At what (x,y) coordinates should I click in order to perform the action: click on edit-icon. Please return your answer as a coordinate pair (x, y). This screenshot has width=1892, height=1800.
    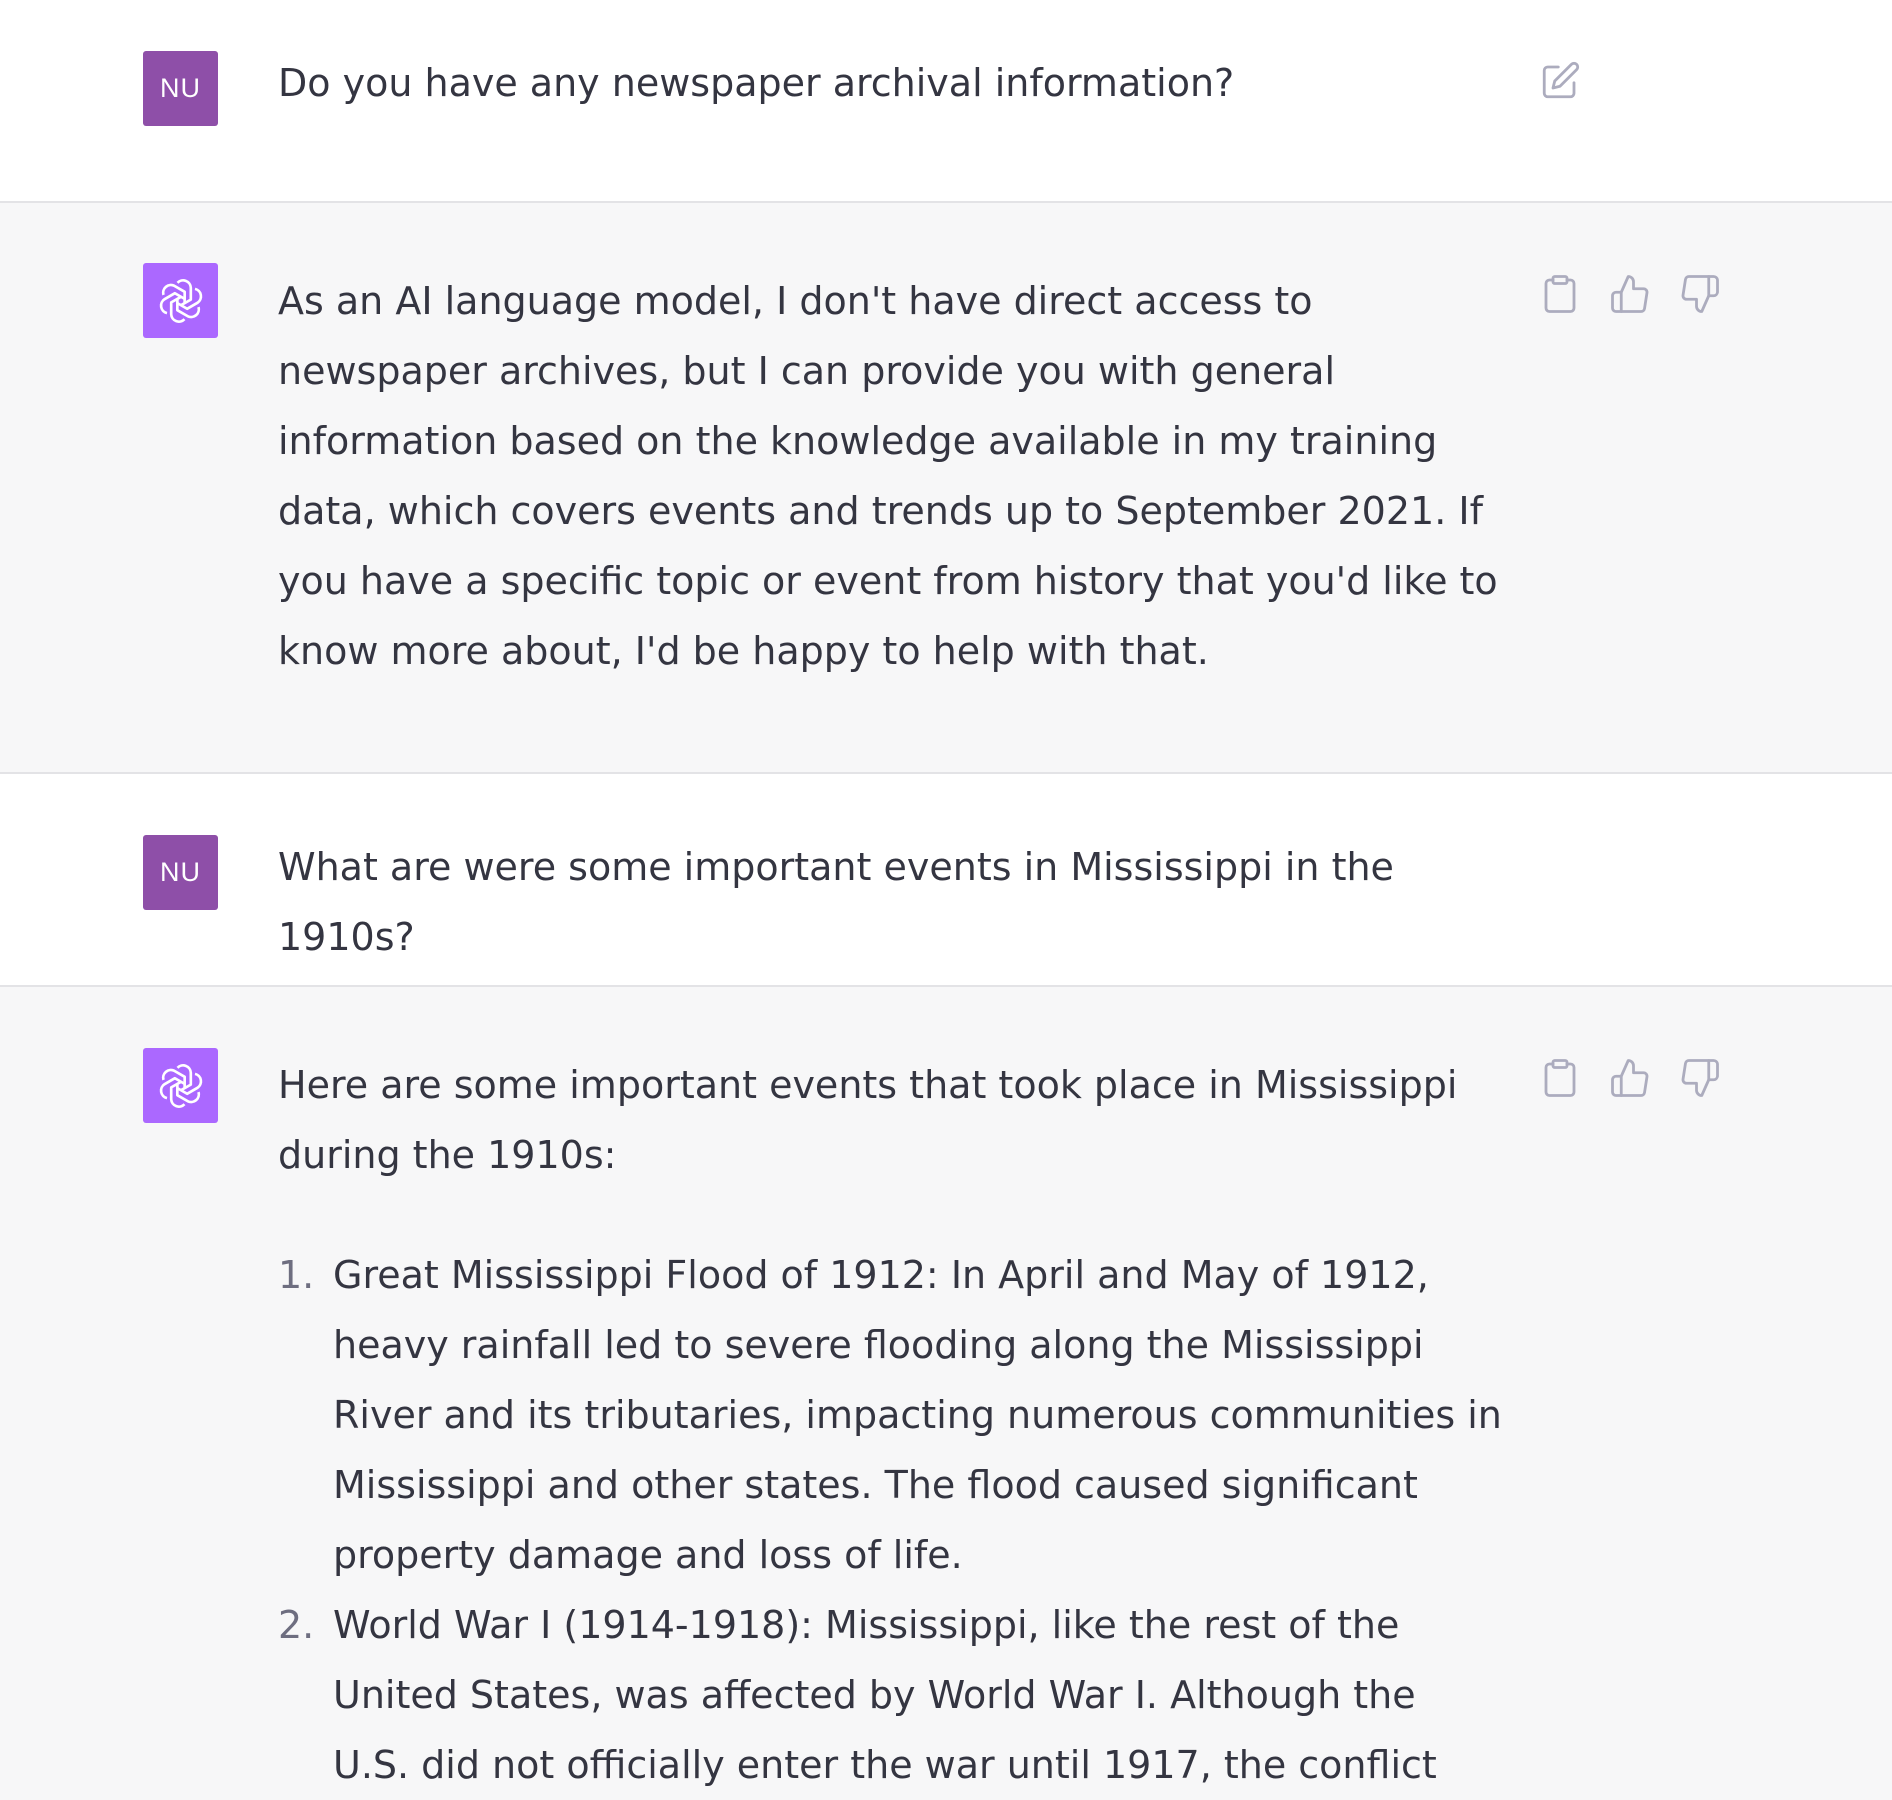
    Looking at the image, I should click on (1561, 80).